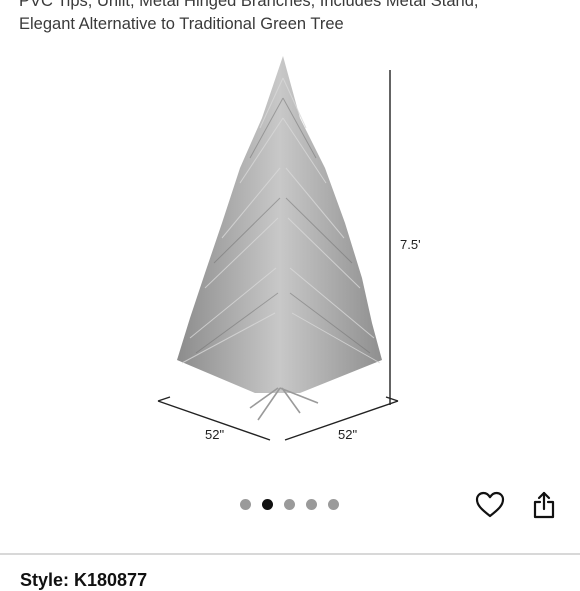  I want to click on heart-icon, so click(490, 504).